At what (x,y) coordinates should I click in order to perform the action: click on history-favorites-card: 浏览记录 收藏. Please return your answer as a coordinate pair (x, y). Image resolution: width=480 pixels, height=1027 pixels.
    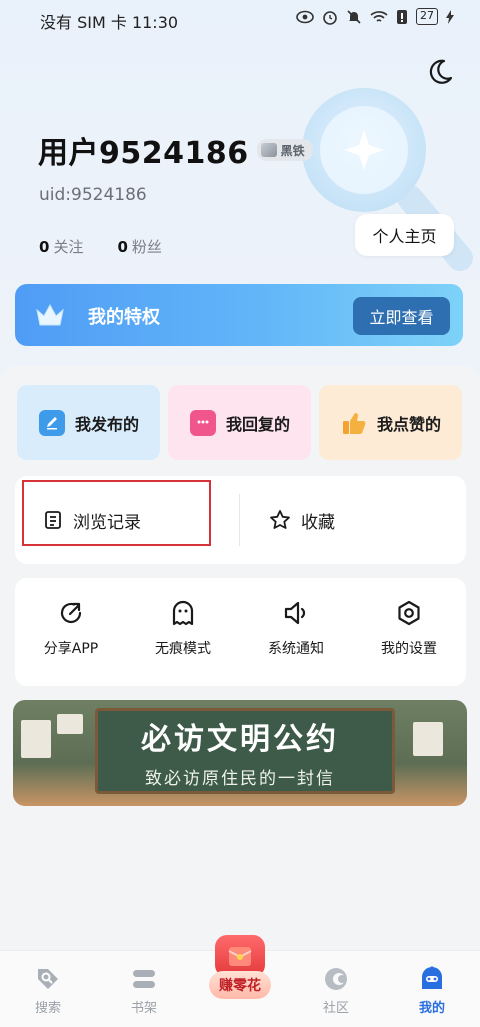
    Looking at the image, I should click on (240, 520).